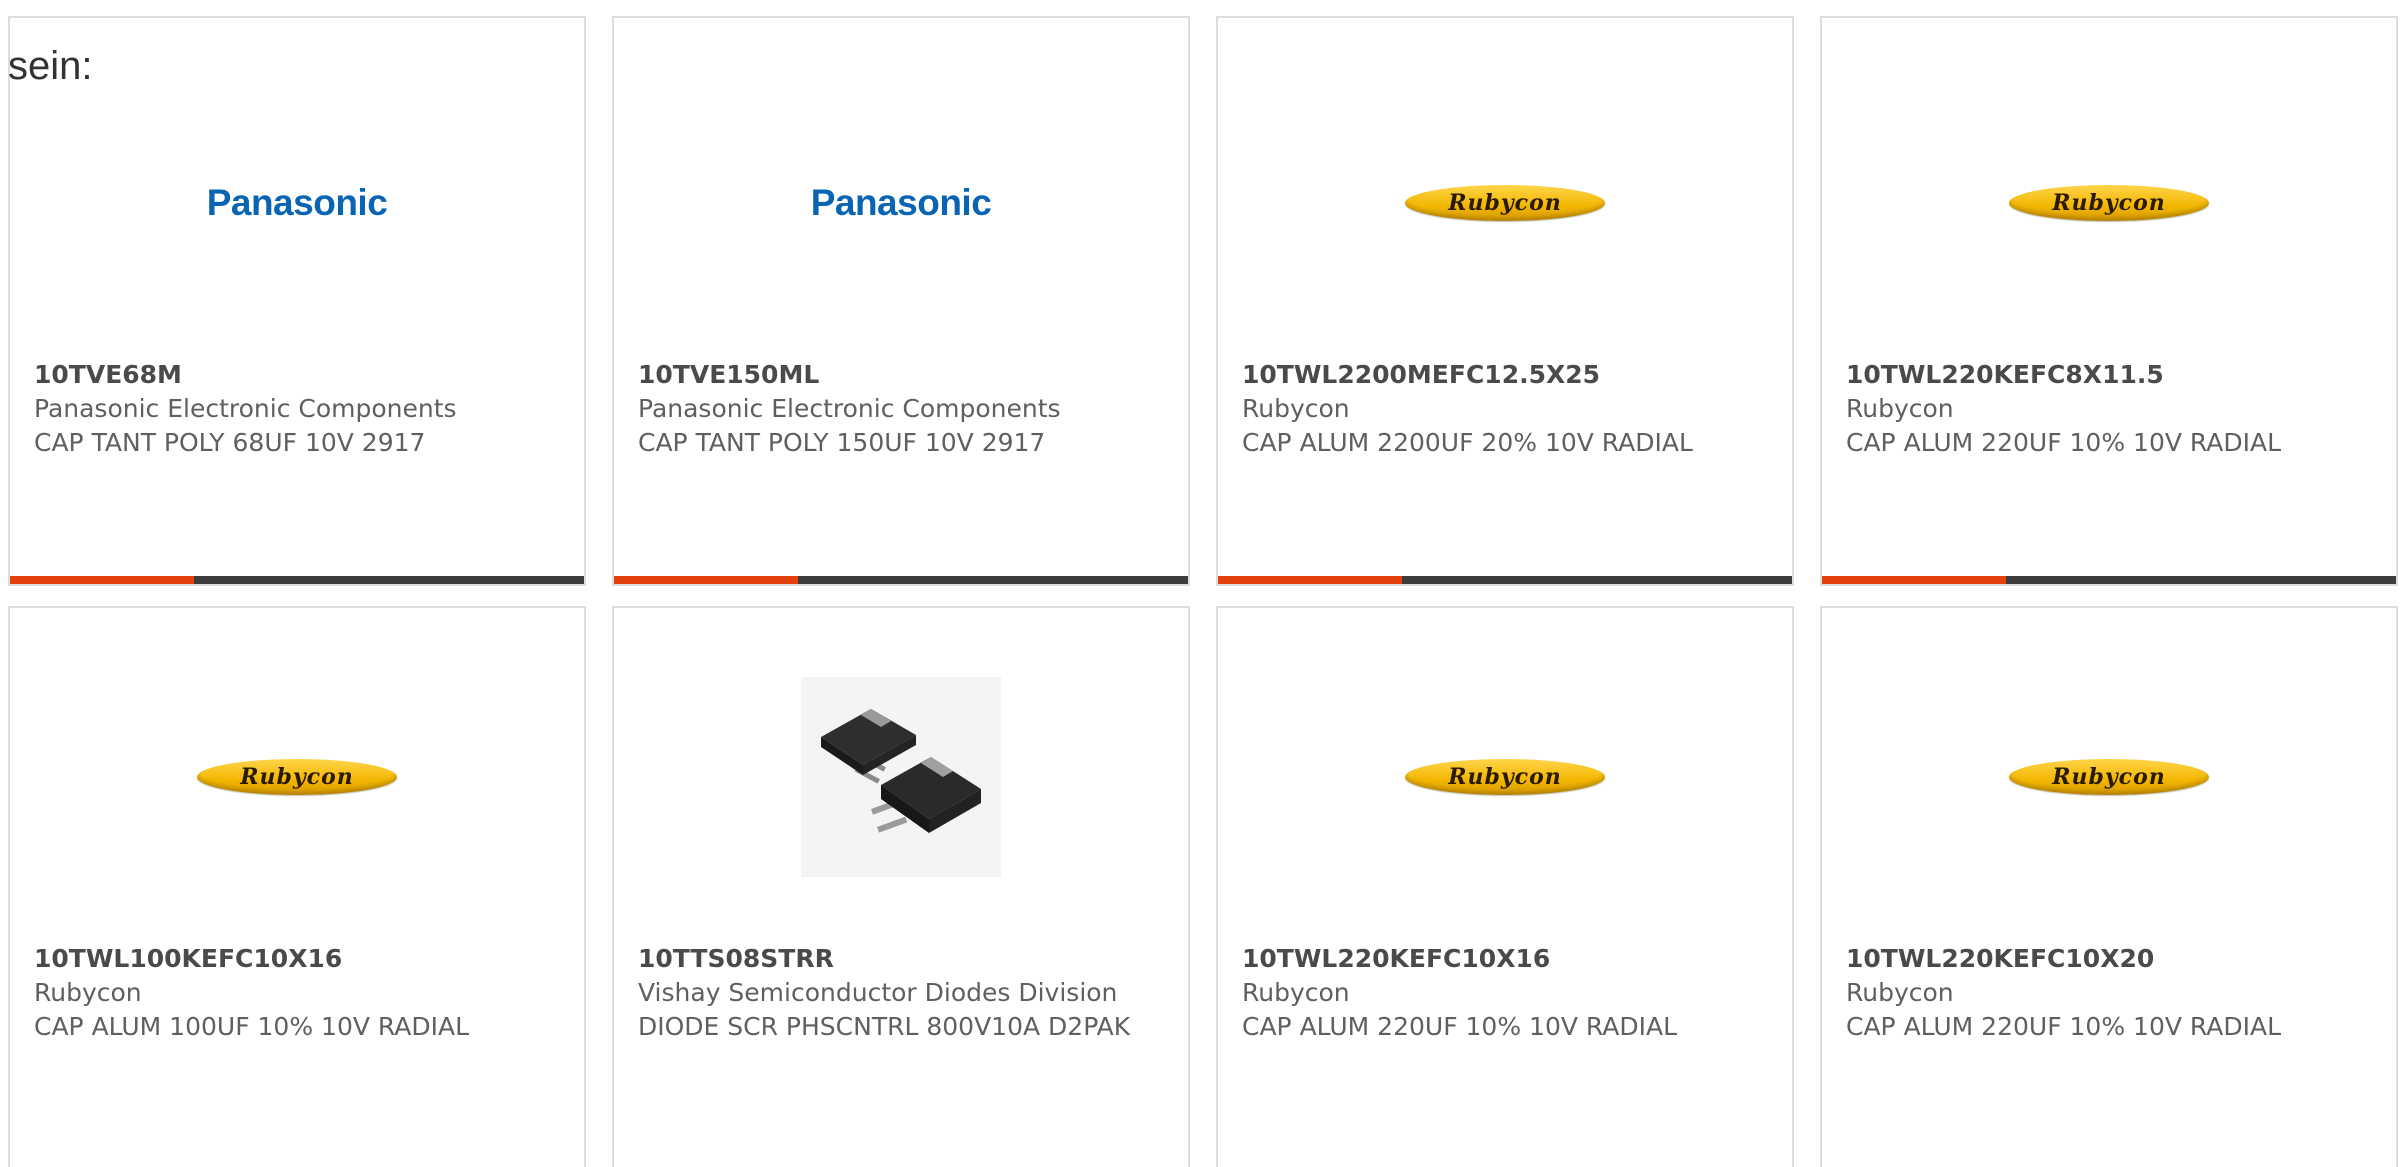  What do you see at coordinates (878, 992) in the screenshot?
I see `manufacturer-name: Vishay Semiconductor Diodes Division` at bounding box center [878, 992].